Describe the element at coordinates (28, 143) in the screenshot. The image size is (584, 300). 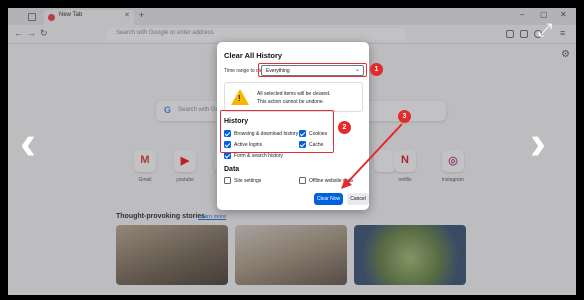
I see `previous-arrow-icon: ‹` at that location.